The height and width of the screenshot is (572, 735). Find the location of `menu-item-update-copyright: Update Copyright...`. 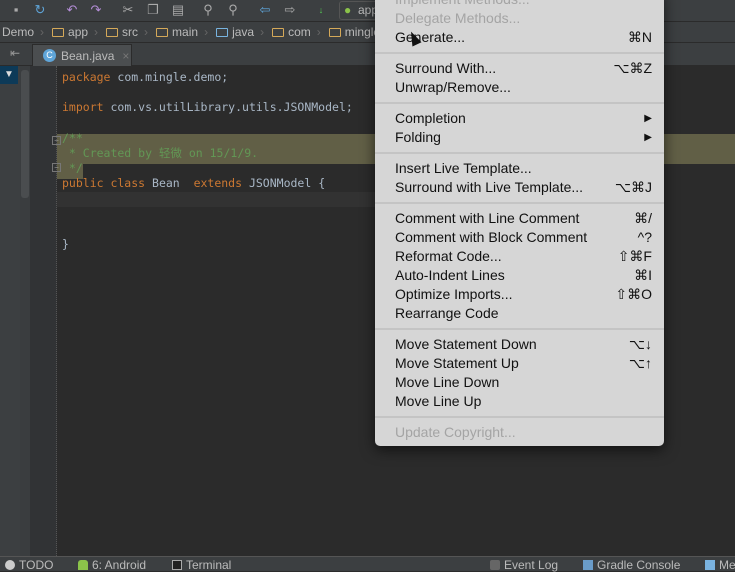

menu-item-update-copyright: Update Copyright... is located at coordinates (519, 432).